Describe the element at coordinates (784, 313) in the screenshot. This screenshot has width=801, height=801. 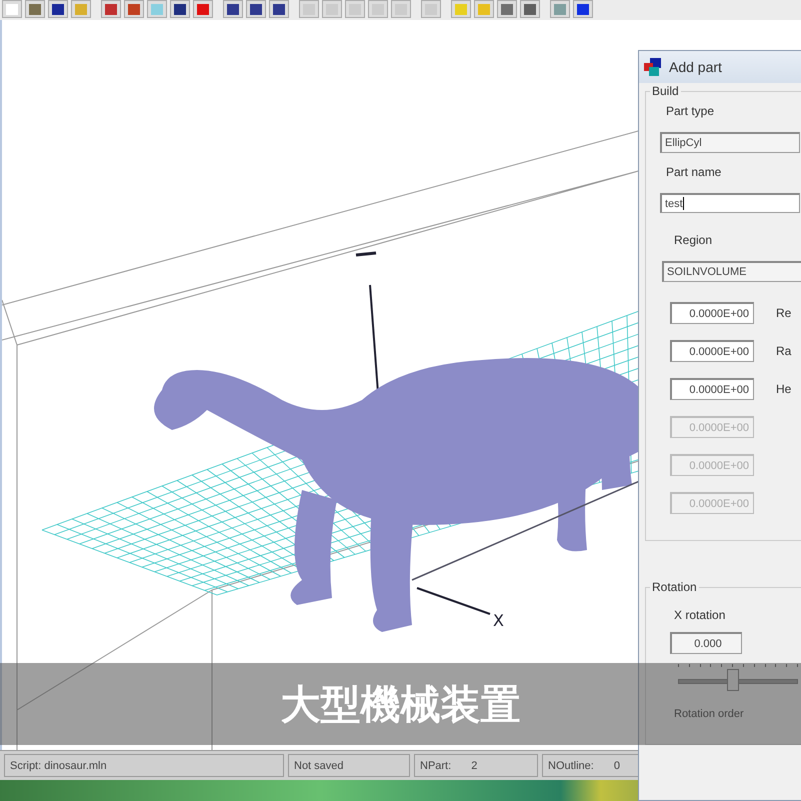
I see `field-label: Re` at that location.